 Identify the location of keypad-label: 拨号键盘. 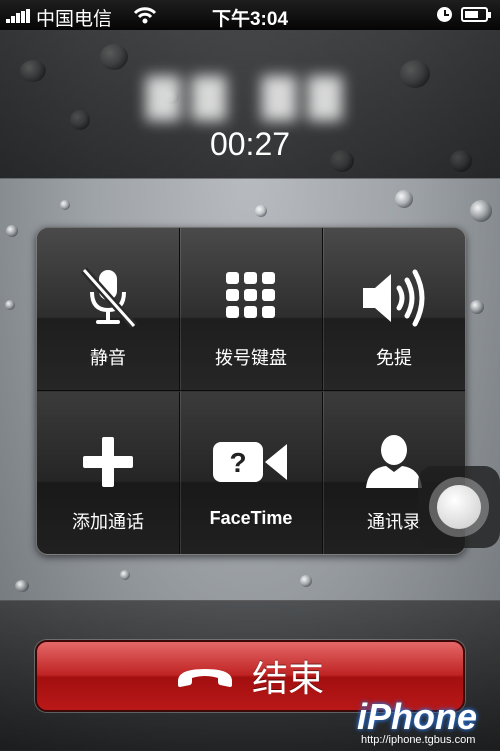
(251, 358).